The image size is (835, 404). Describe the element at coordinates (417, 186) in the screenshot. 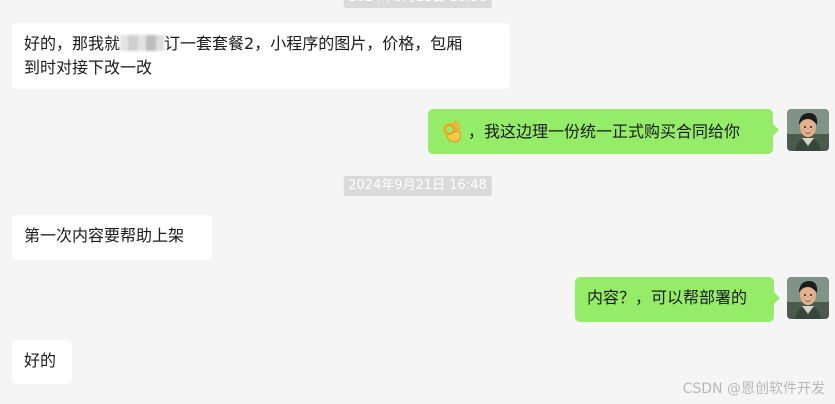

I see `chat-timestamp: 2024年9月21日 16:48` at that location.